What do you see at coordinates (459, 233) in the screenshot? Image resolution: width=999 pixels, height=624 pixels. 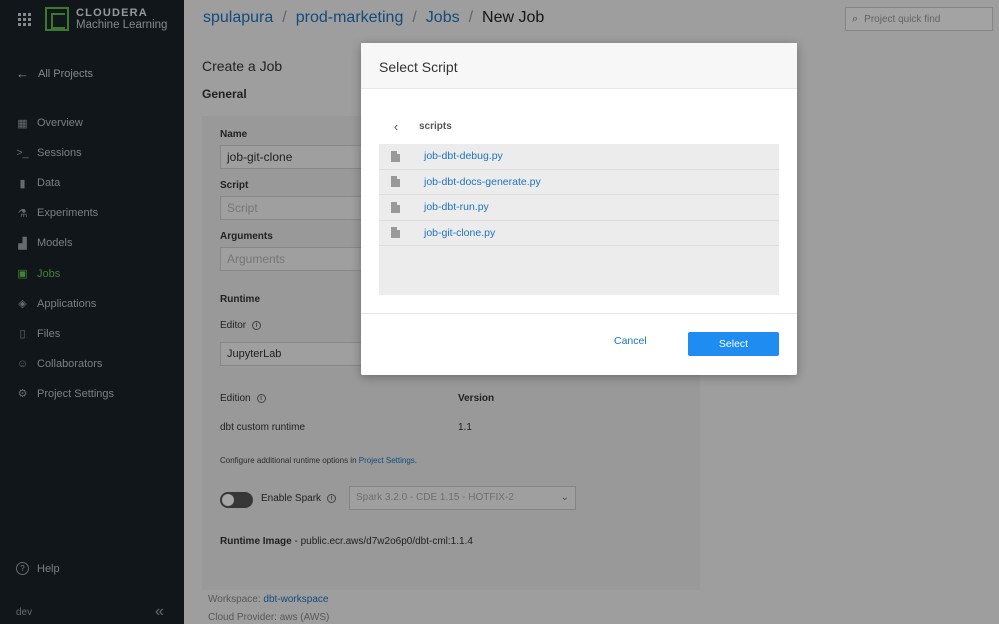 I see `file-name: job-git-clone.py` at bounding box center [459, 233].